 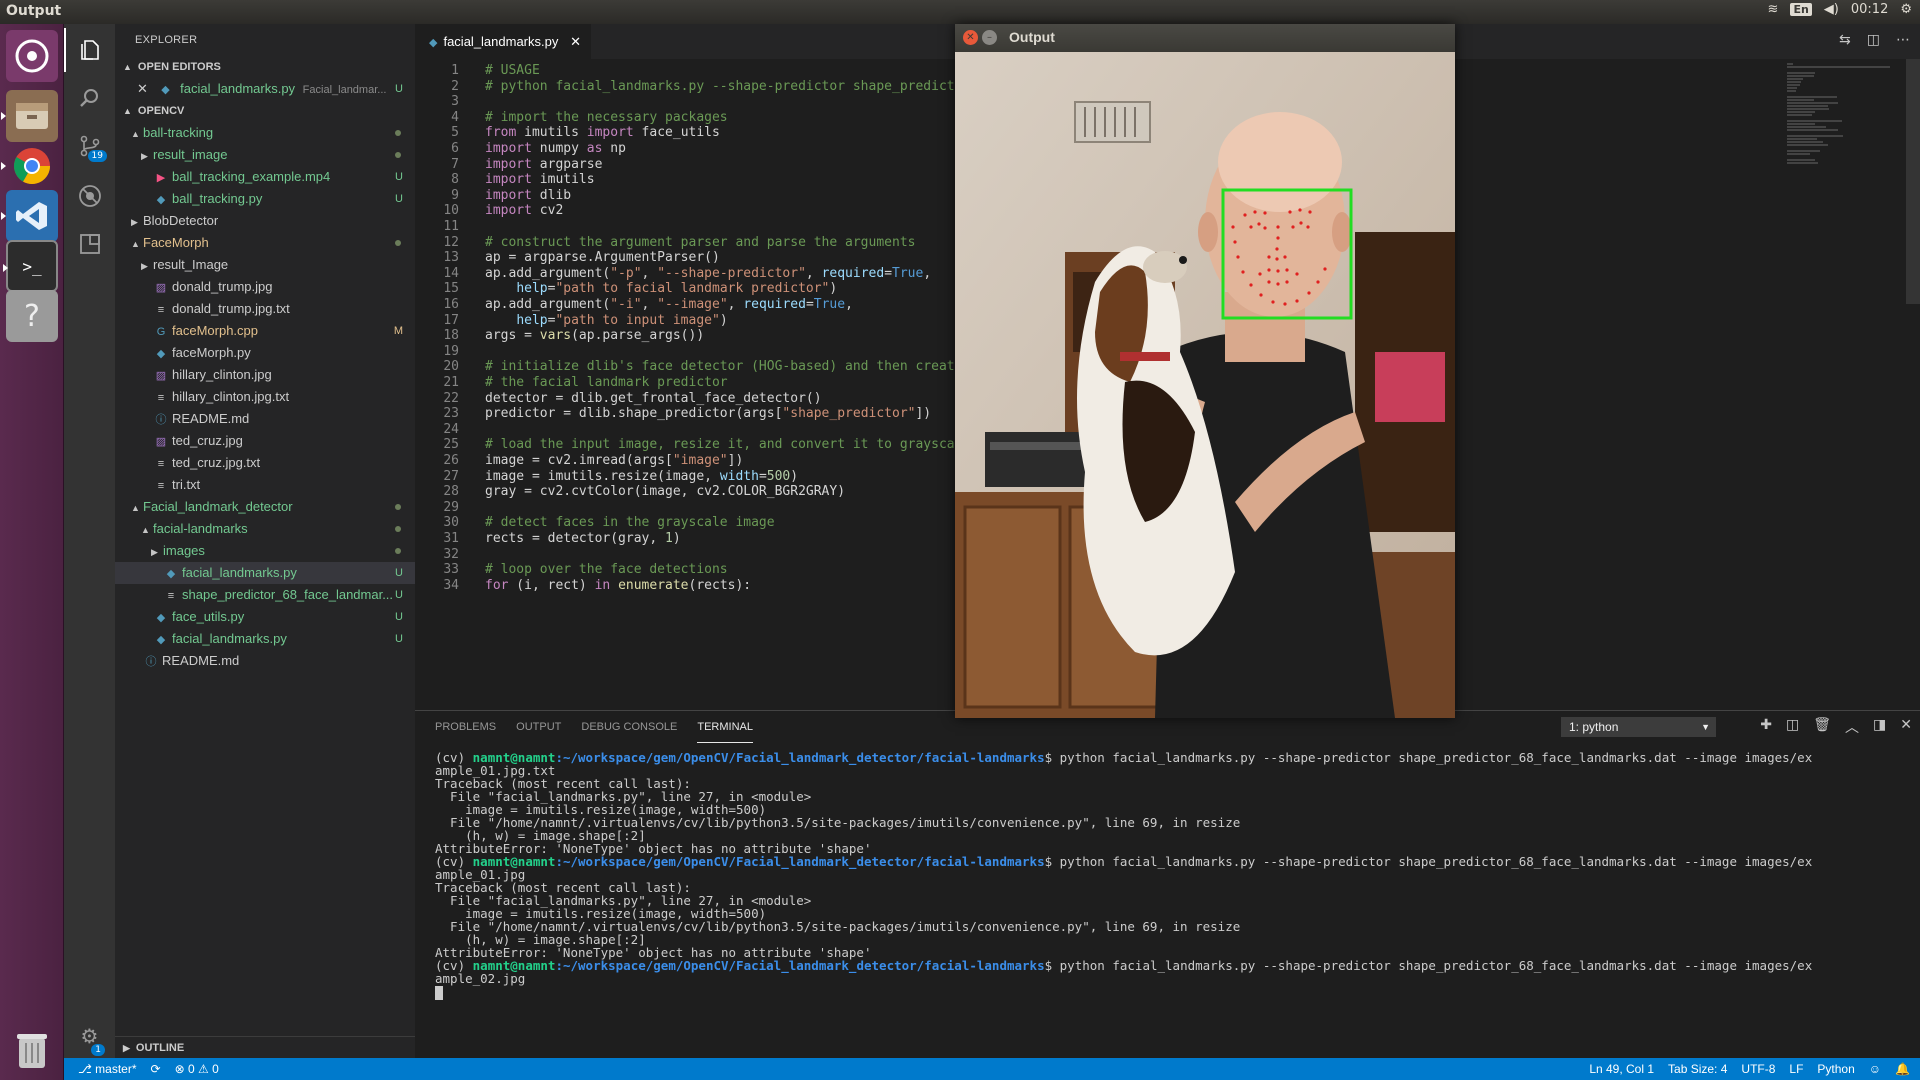 I want to click on files-app-icon, so click(x=29, y=116).